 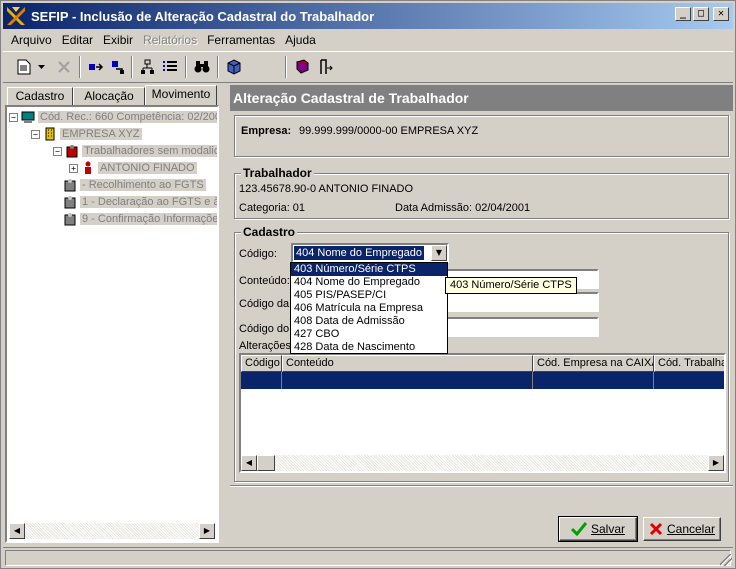 What do you see at coordinates (369, 347) in the screenshot?
I see `dropdown-option-428: 428 Data de Nascimento` at bounding box center [369, 347].